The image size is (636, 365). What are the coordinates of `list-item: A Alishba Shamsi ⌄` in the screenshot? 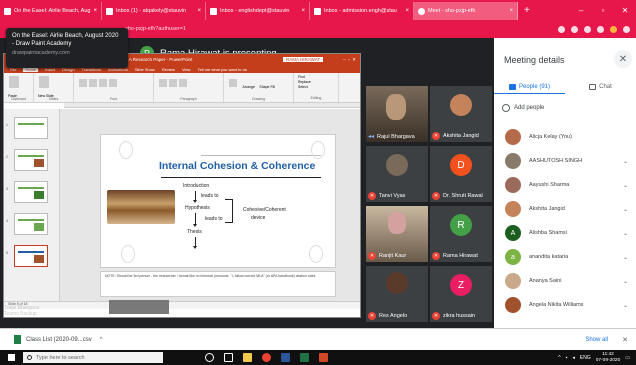 It's located at (565, 233).